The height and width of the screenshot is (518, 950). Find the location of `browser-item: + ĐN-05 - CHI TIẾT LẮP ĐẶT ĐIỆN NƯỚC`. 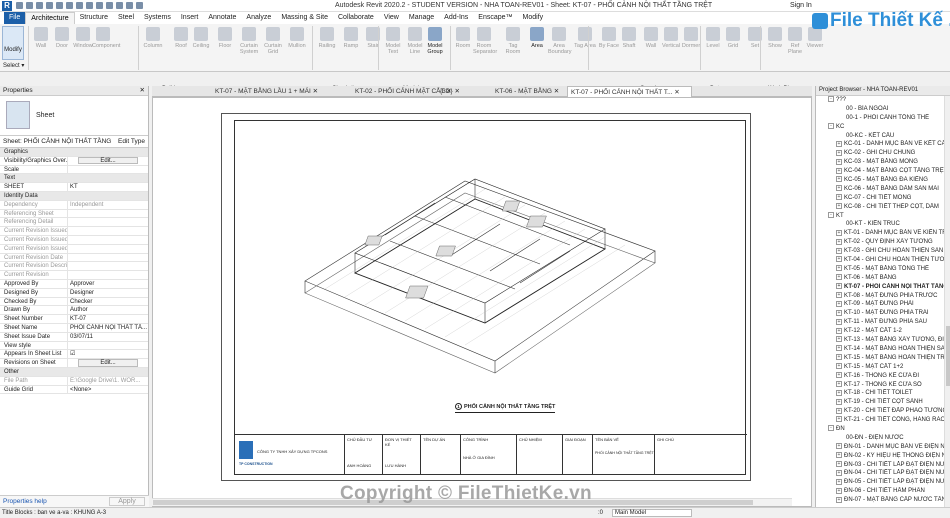

browser-item: + ĐN-05 - CHI TIẾT LẮP ĐẶT ĐIỆN NƯỚC is located at coordinates (880, 482).